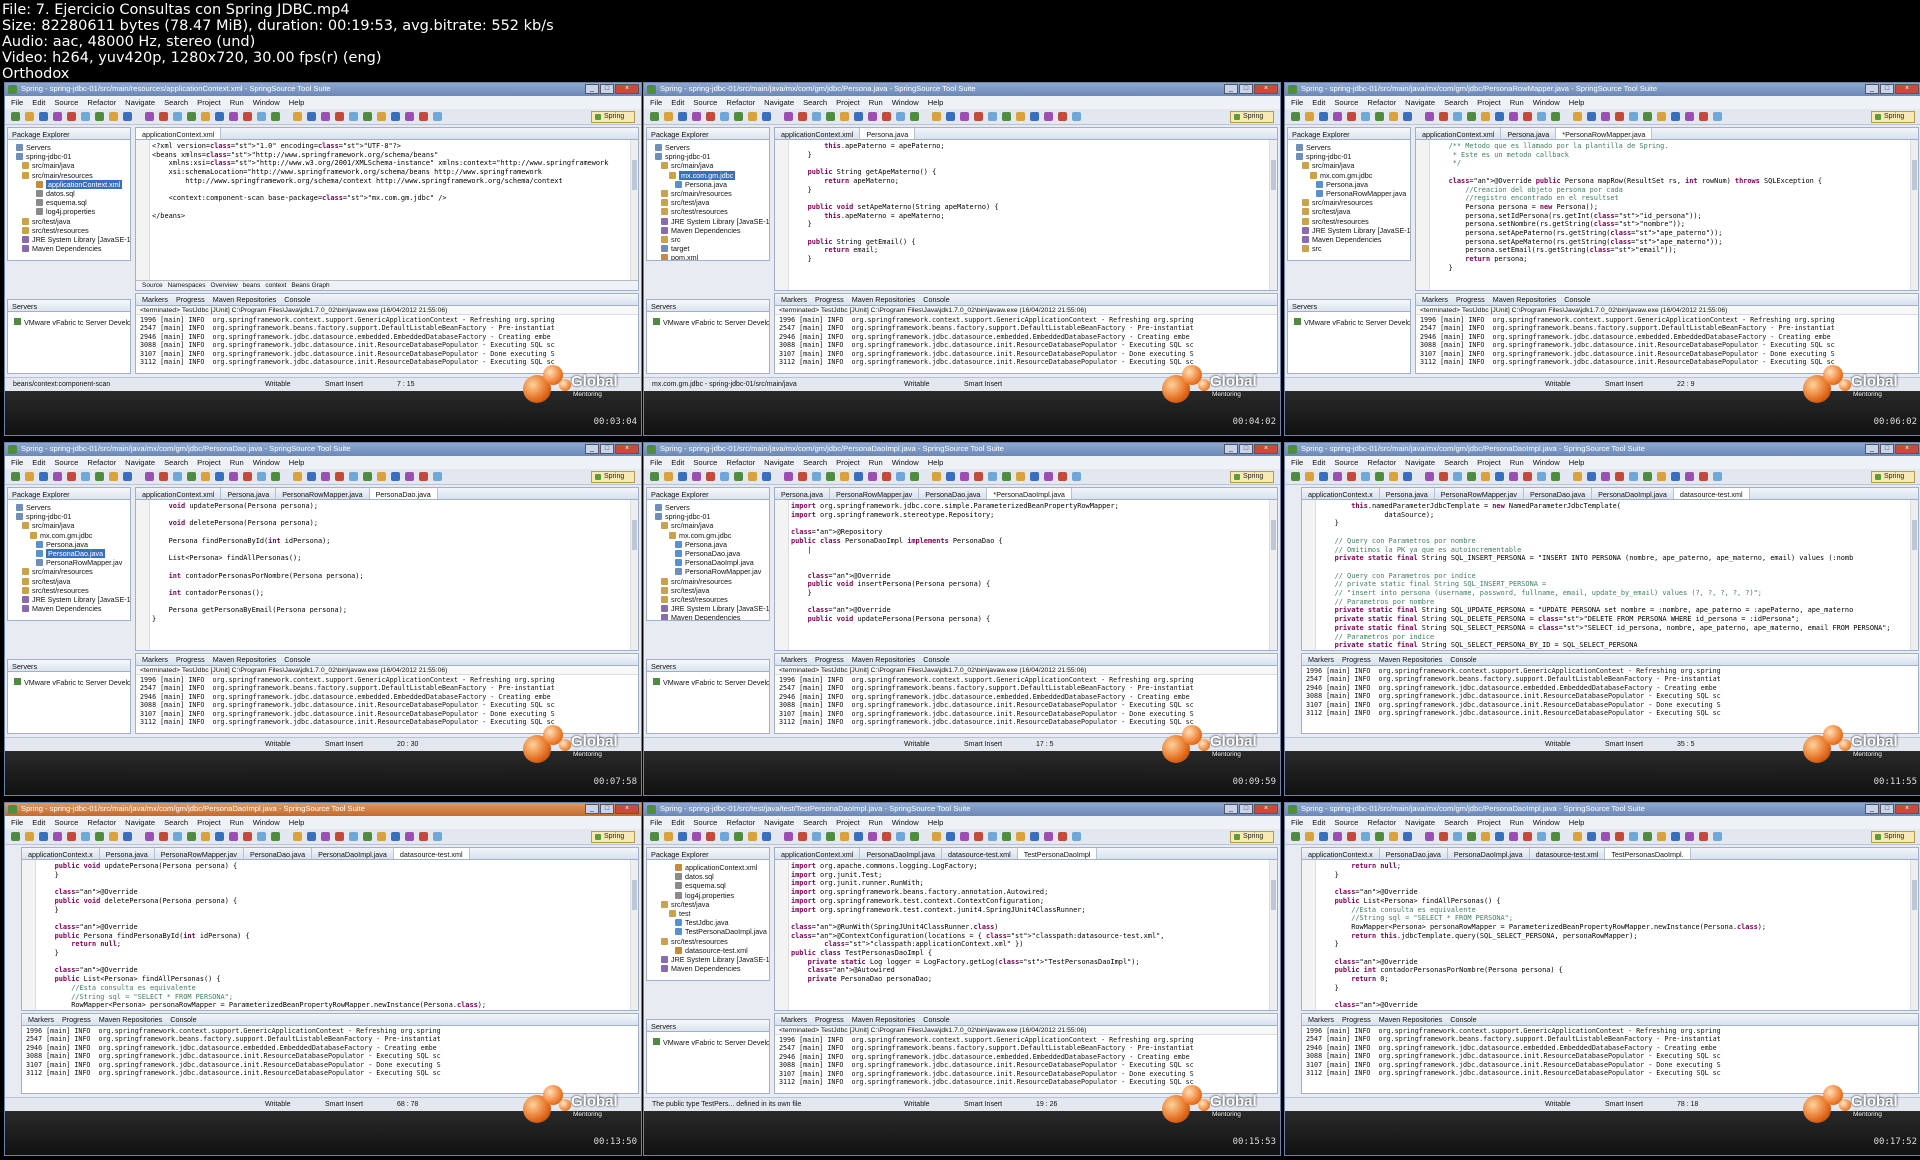  What do you see at coordinates (709, 248) in the screenshot?
I see `tree-item: target` at bounding box center [709, 248].